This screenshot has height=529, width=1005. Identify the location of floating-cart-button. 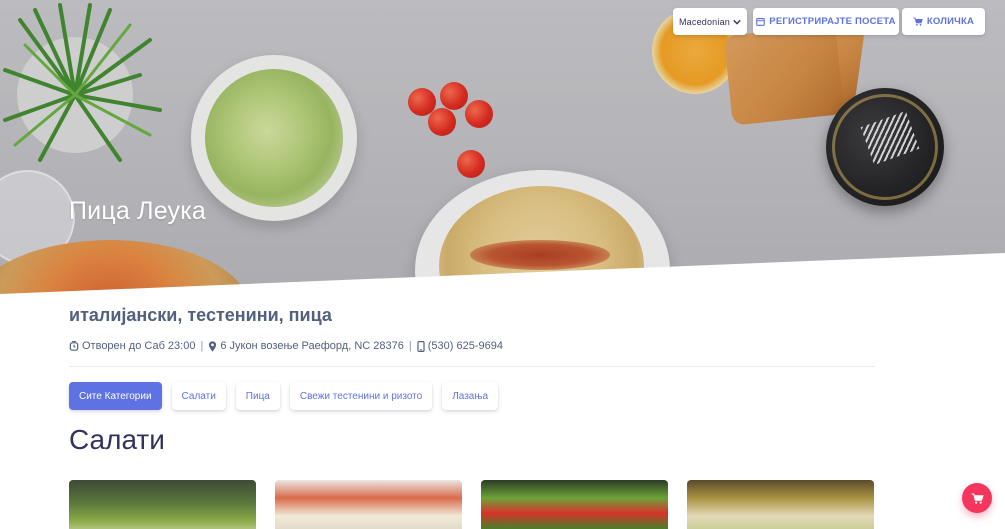
(977, 498).